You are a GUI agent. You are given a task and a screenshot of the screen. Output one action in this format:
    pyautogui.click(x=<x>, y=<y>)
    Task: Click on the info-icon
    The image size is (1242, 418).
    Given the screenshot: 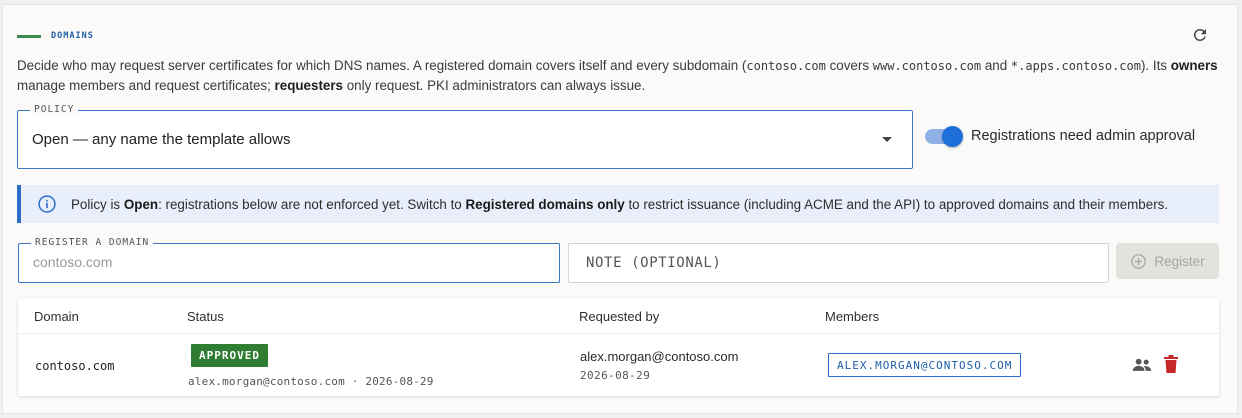 What is the action you would take?
    pyautogui.click(x=47, y=204)
    